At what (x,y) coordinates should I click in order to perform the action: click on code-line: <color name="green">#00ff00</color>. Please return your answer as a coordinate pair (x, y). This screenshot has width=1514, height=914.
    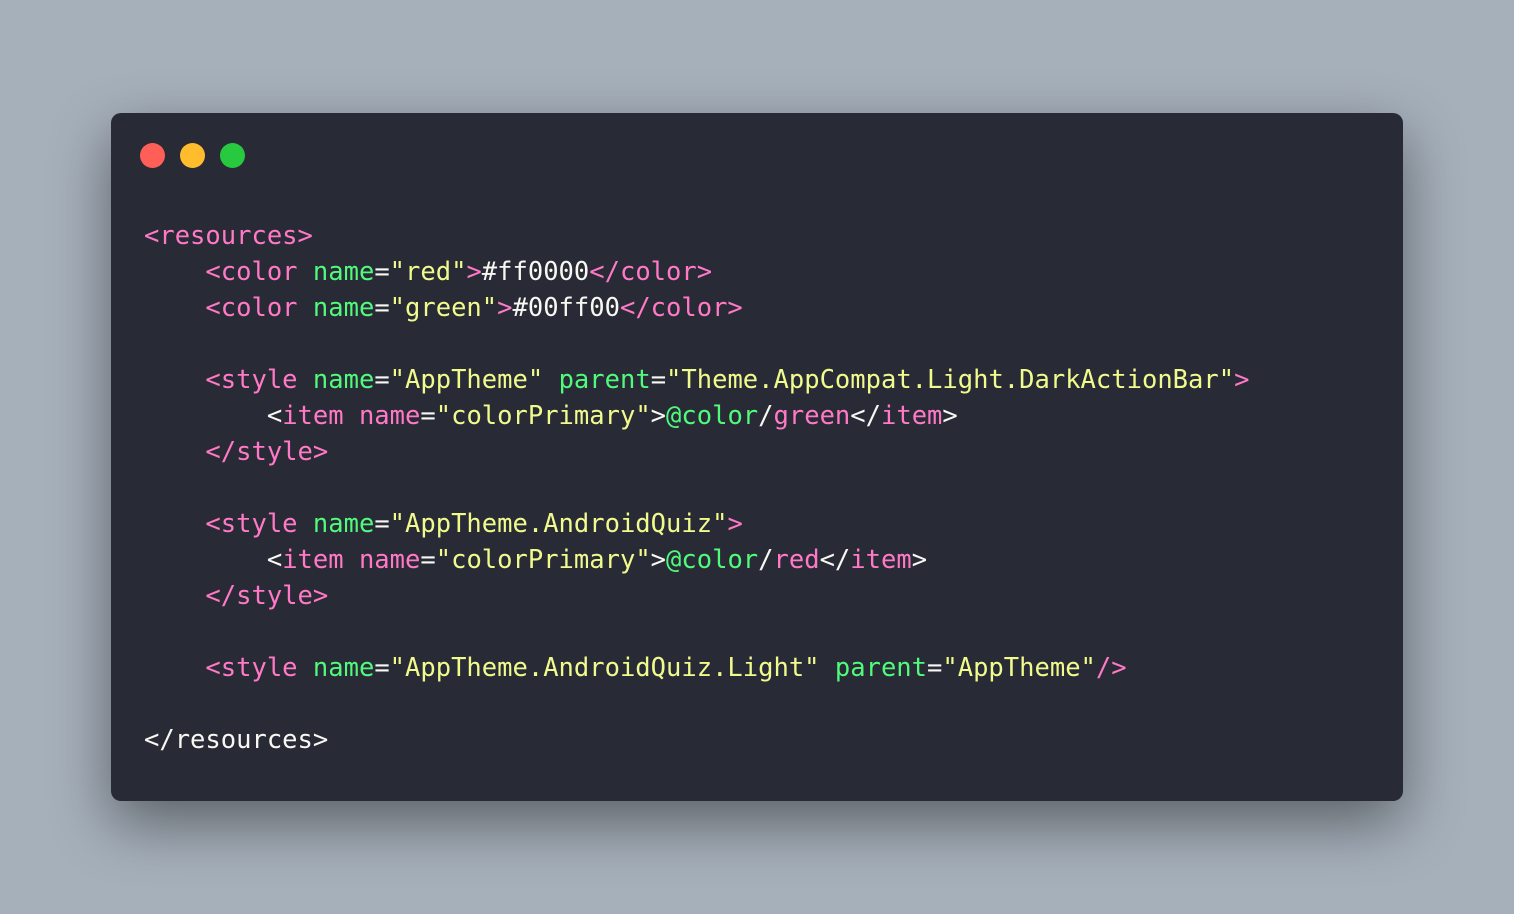
    Looking at the image, I should click on (696, 308).